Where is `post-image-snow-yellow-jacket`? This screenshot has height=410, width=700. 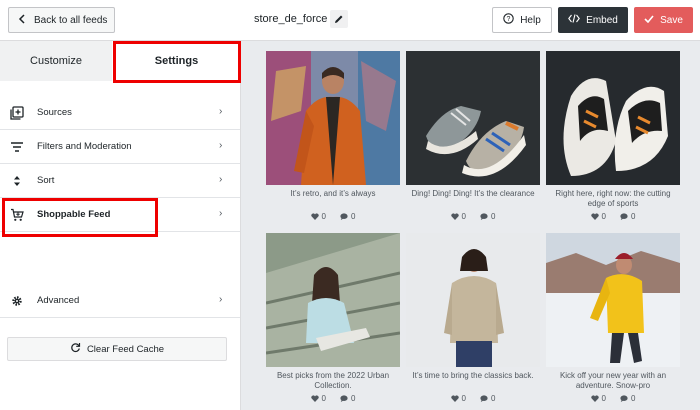 post-image-snow-yellow-jacket is located at coordinates (613, 300).